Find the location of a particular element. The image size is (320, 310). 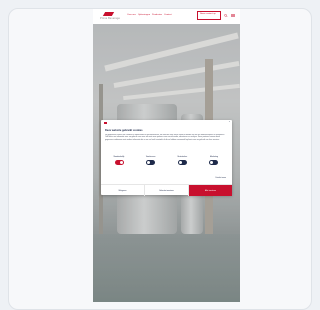

menu-icon is located at coordinates (233, 15).